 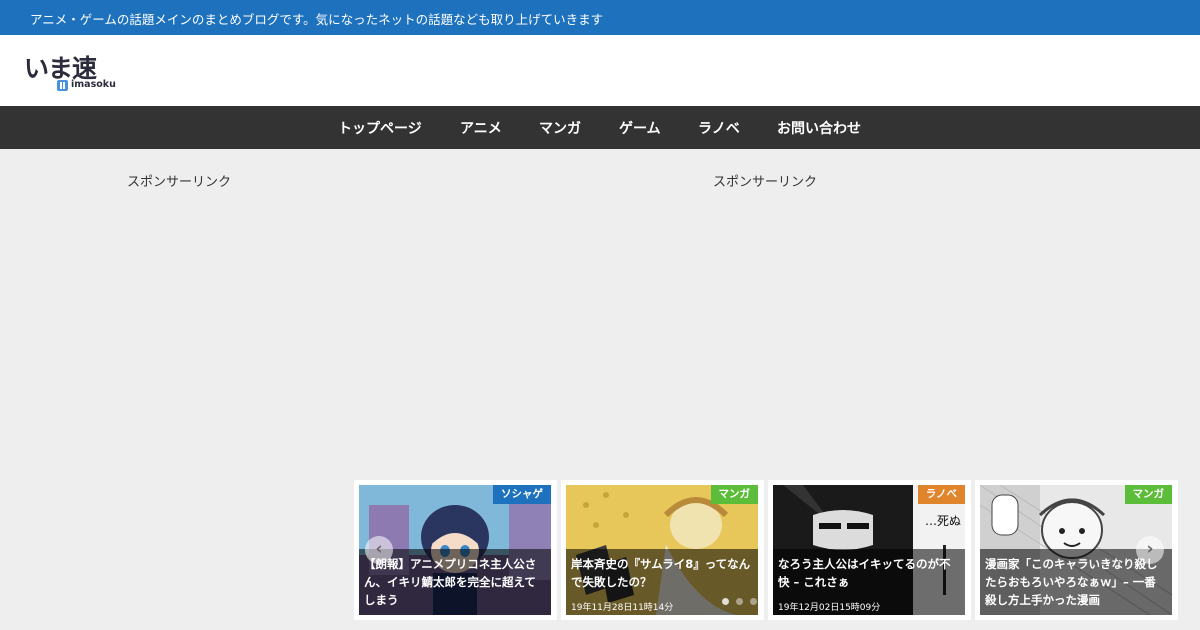 What do you see at coordinates (640, 128) in the screenshot?
I see `nav-item-game: ゲーム` at bounding box center [640, 128].